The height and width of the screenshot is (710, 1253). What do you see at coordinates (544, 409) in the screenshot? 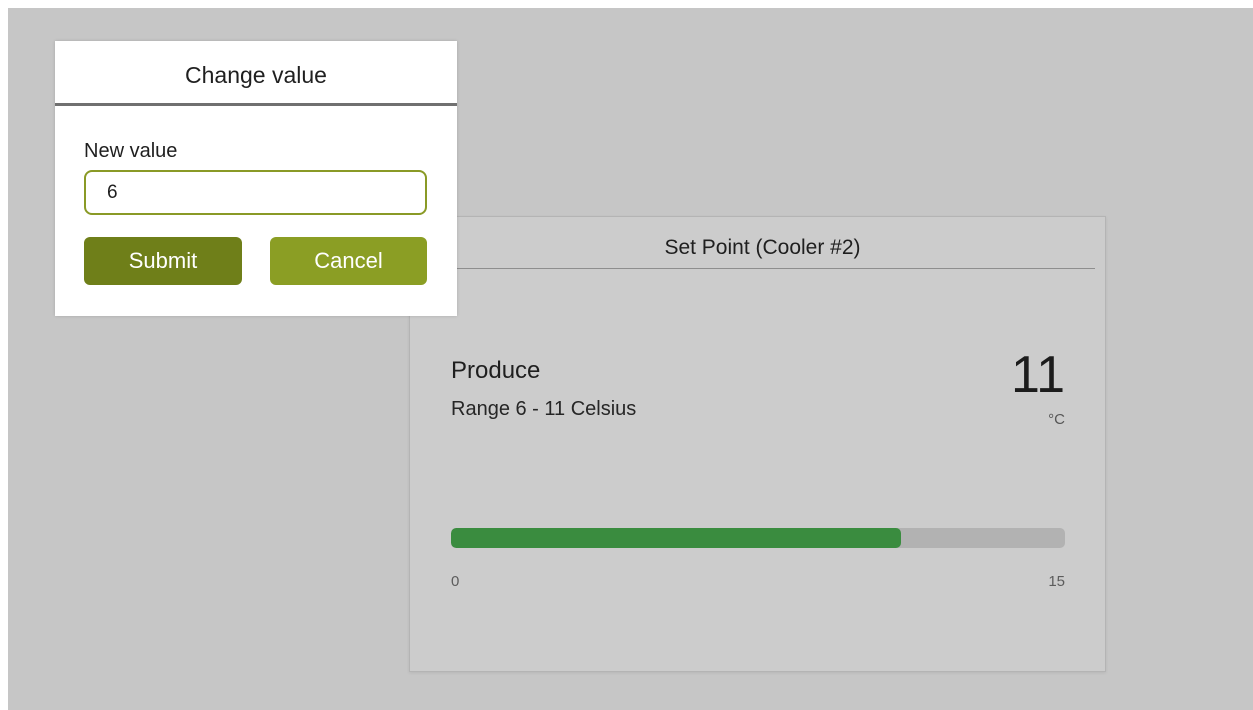
I see `range-text: Range 6 - 11 Celsius` at bounding box center [544, 409].